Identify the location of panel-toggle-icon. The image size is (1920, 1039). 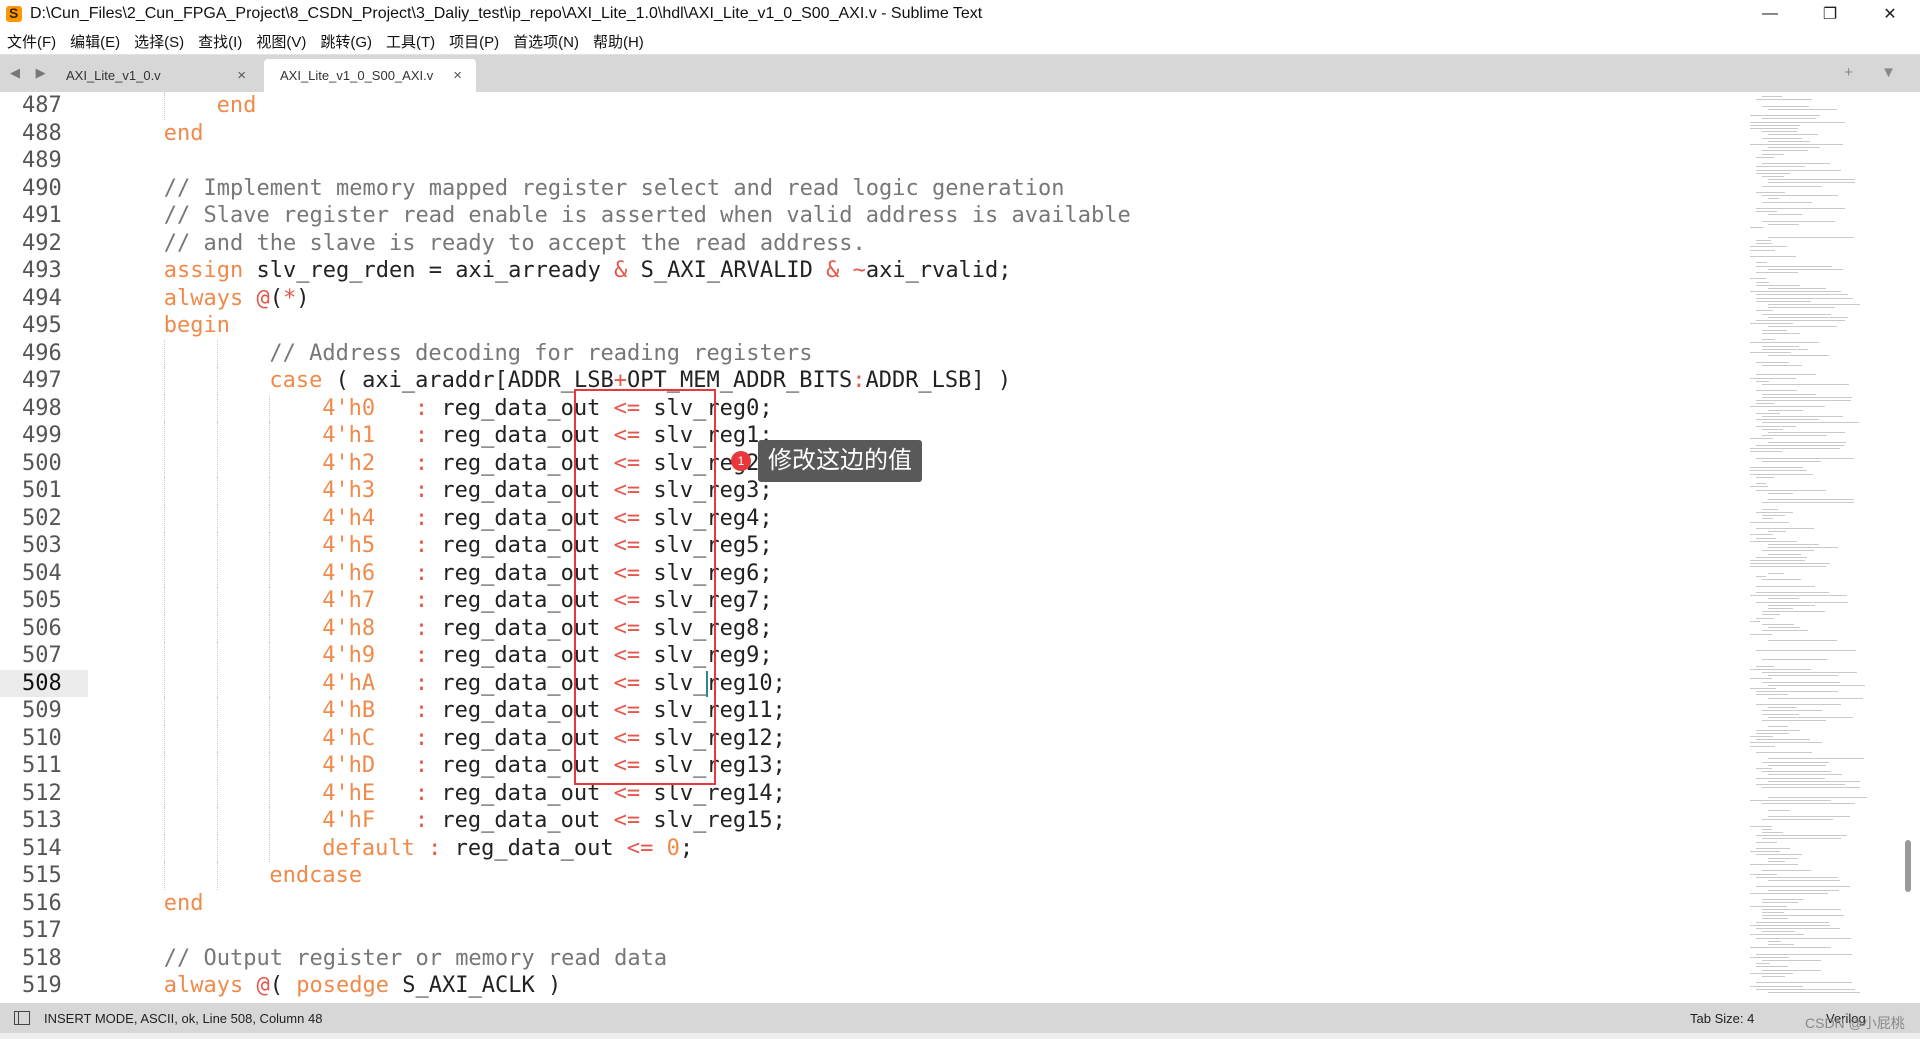
(22, 1018).